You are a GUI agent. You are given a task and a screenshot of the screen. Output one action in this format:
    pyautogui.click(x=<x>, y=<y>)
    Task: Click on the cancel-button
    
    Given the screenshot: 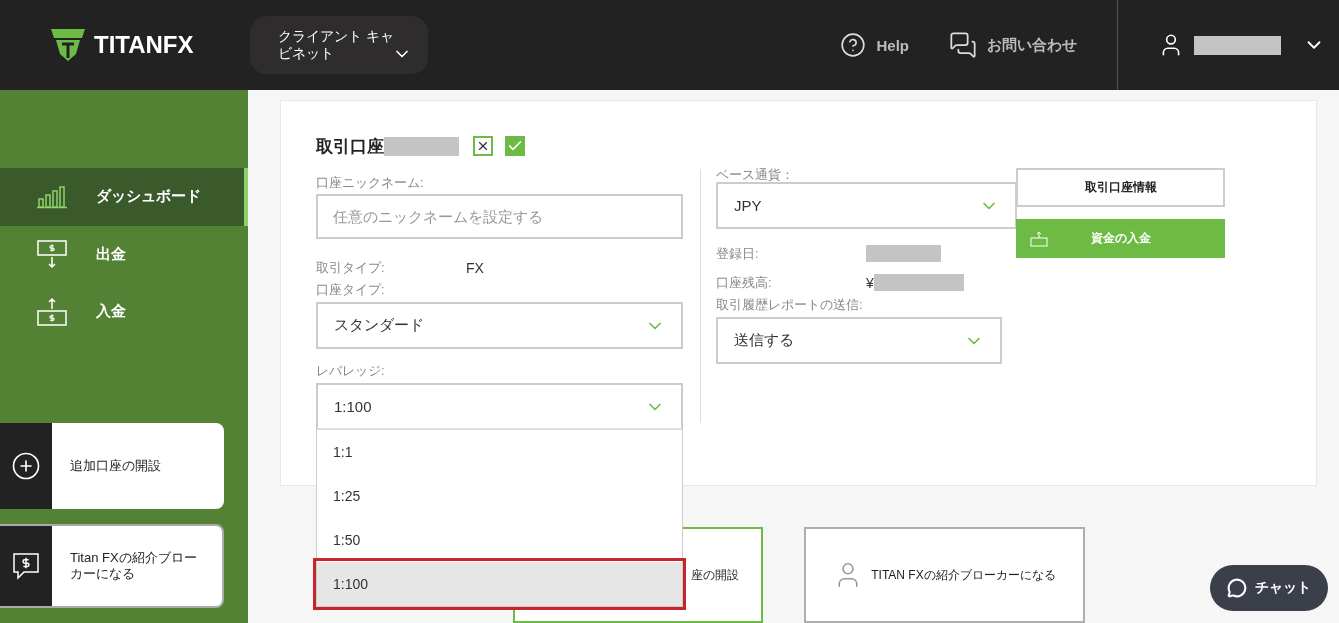 What is the action you would take?
    pyautogui.click(x=483, y=146)
    